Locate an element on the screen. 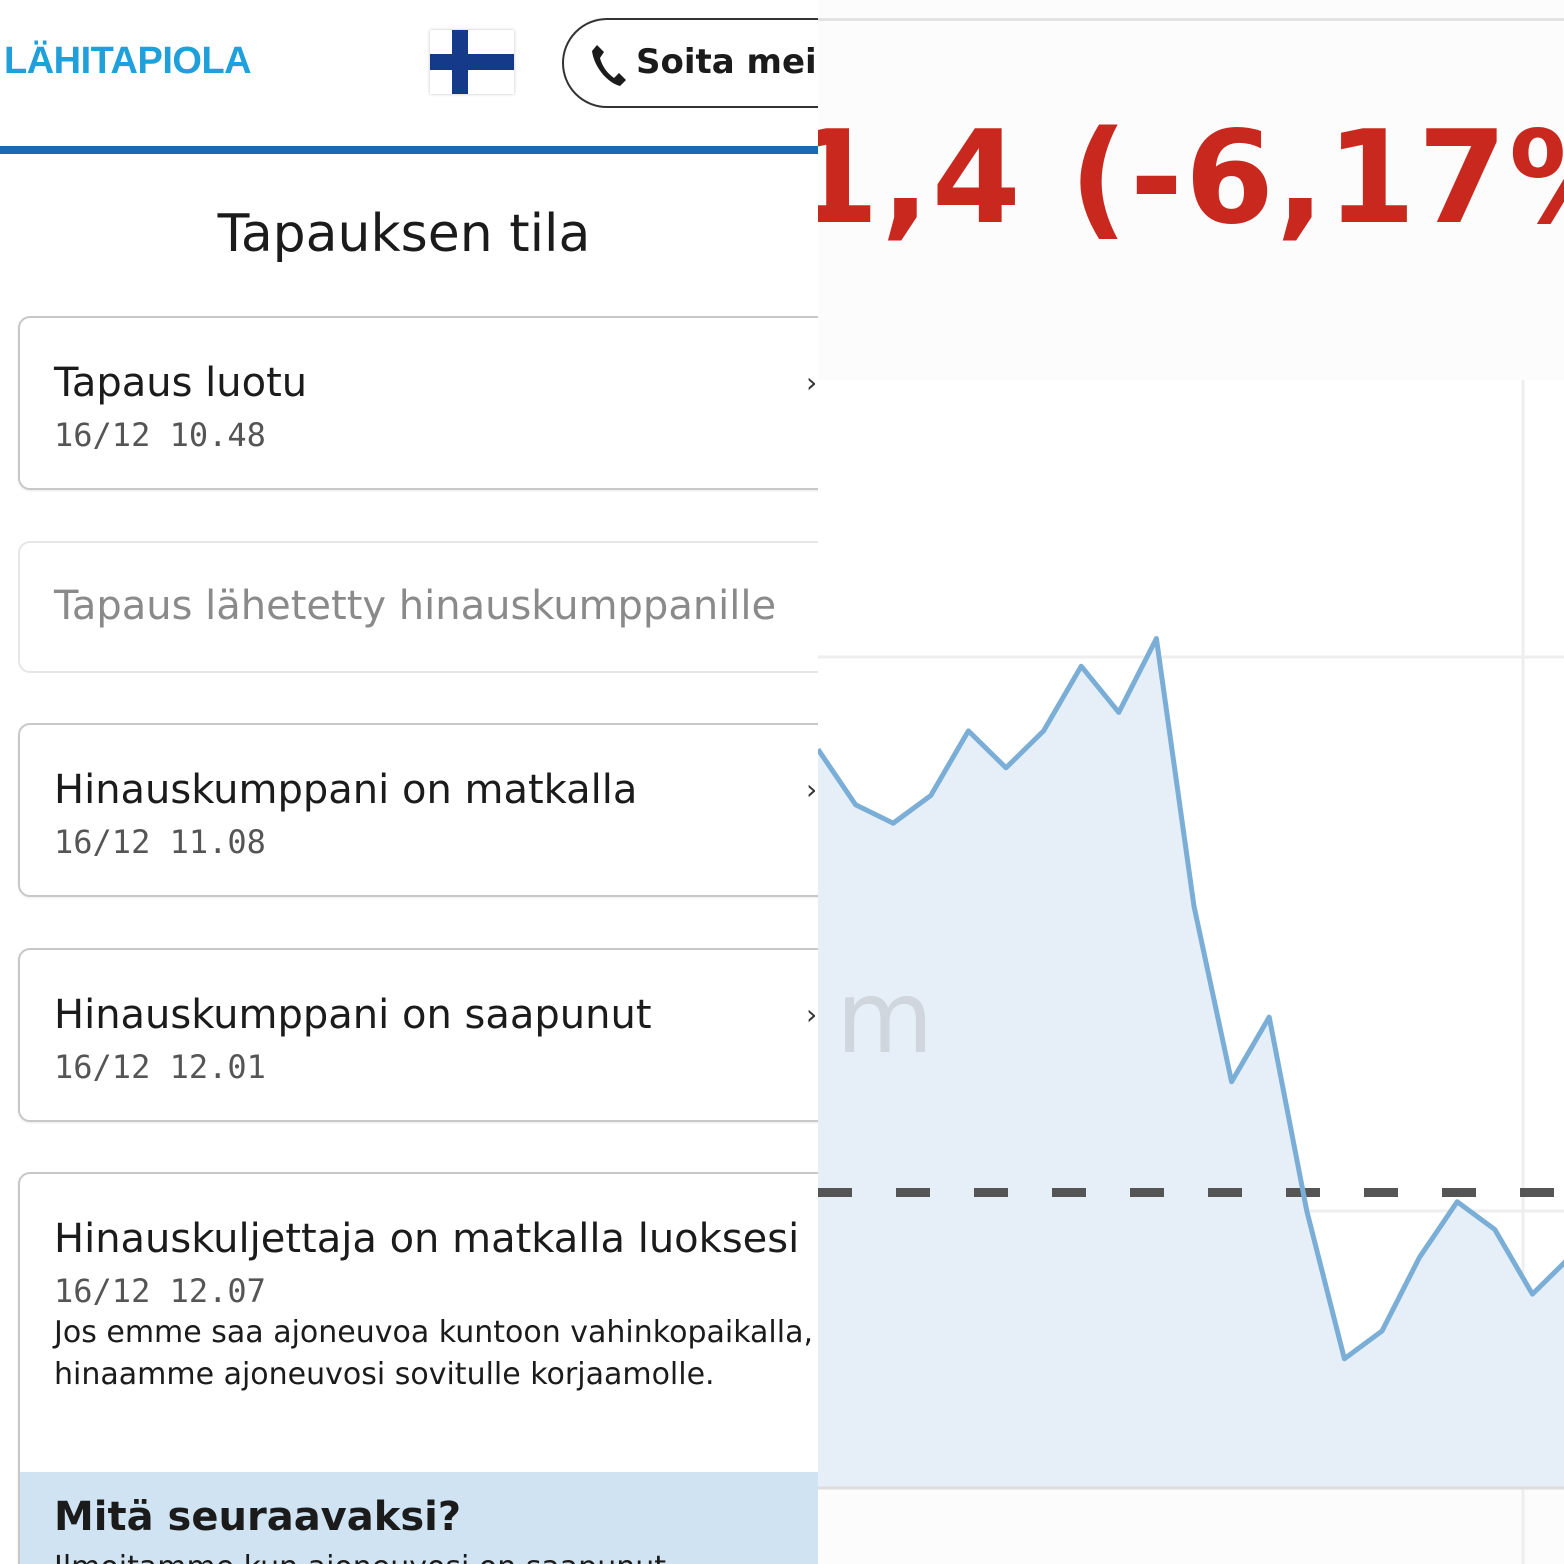 Image resolution: width=1564 pixels, height=1564 pixels. status-card-partner-en-route: Hinauskumppani on matkalla 16/12 11.08 › is located at coordinates (418, 810).